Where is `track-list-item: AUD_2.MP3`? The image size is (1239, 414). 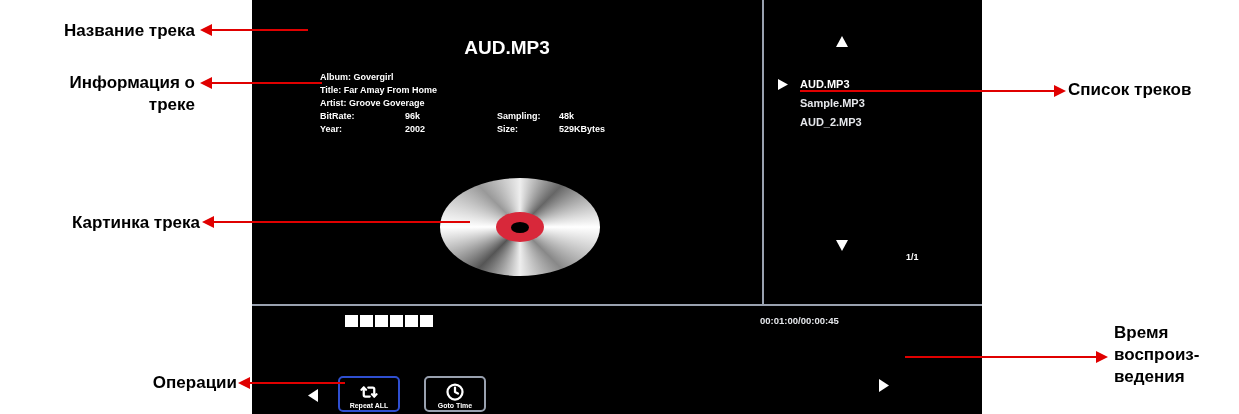
track-list-item: AUD_2.MP3 is located at coordinates (831, 122).